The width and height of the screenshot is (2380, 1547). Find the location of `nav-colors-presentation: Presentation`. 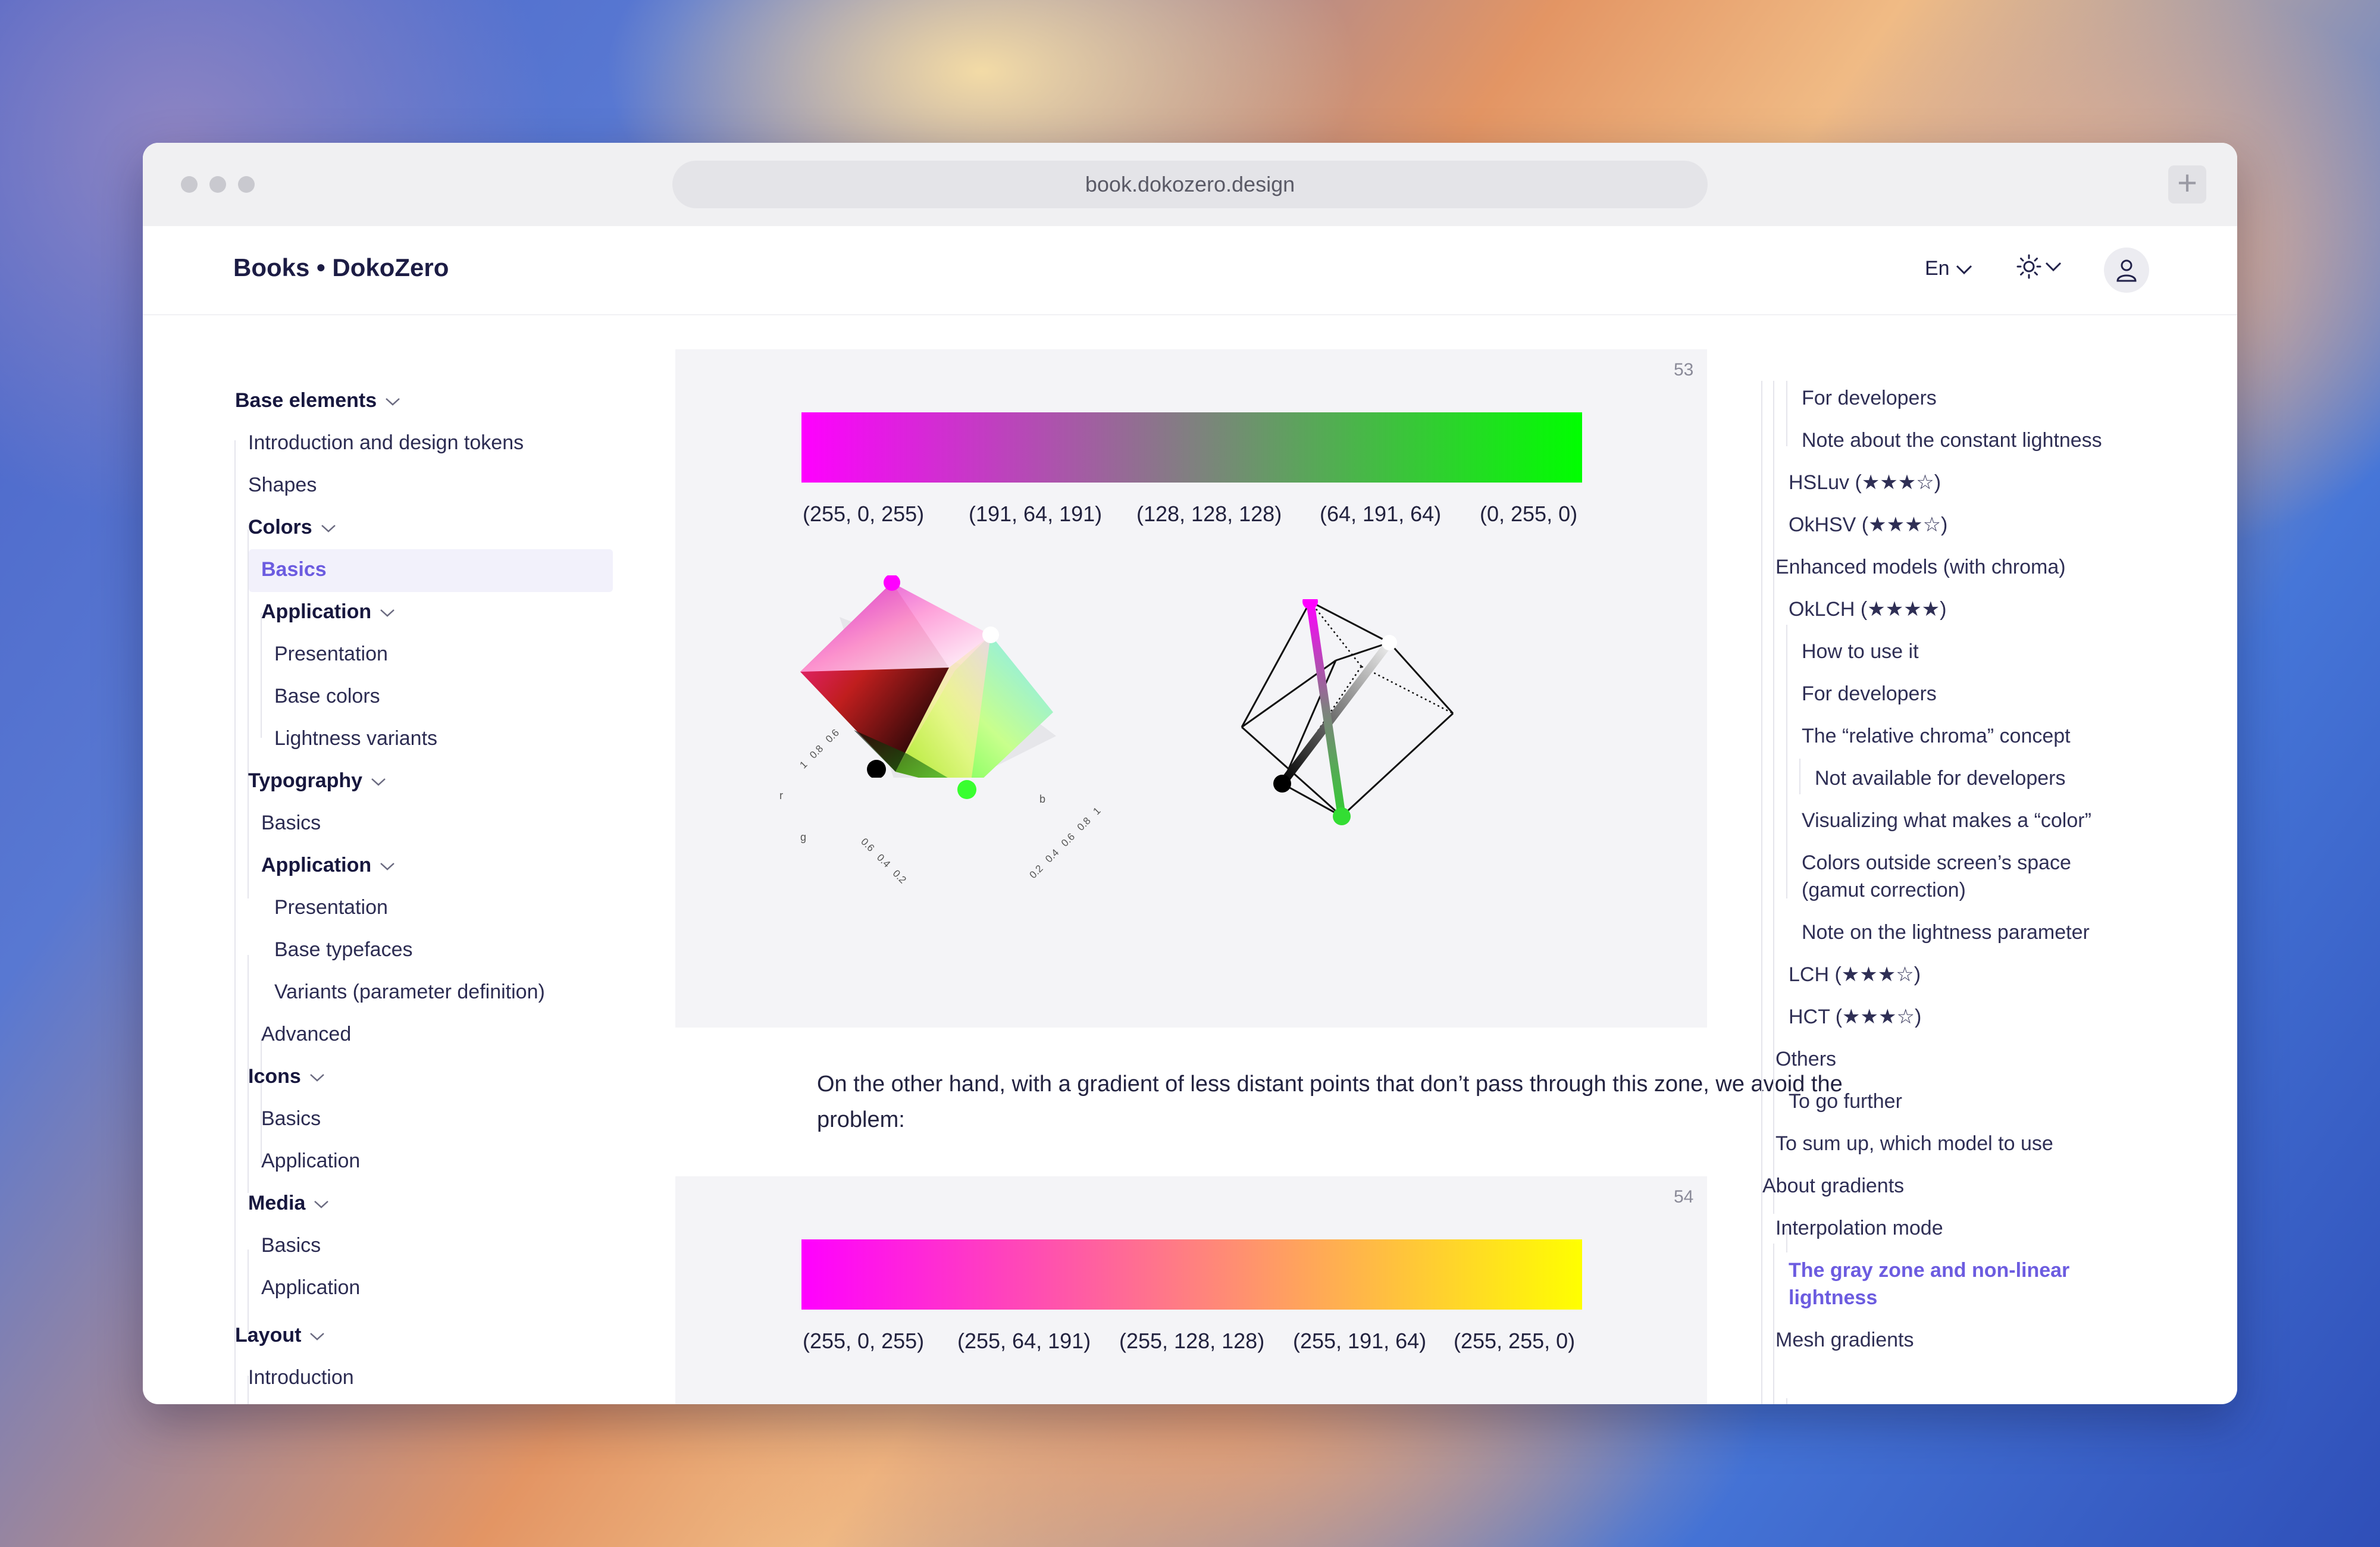

nav-colors-presentation: Presentation is located at coordinates (331, 654).